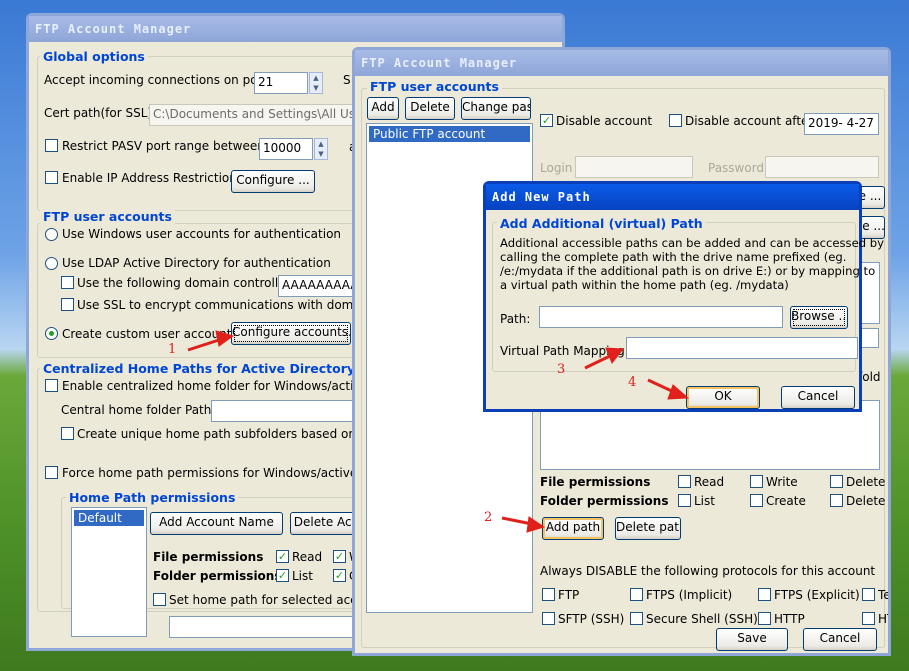 This screenshot has width=909, height=671. I want to click on annotation-3: 3, so click(561, 369).